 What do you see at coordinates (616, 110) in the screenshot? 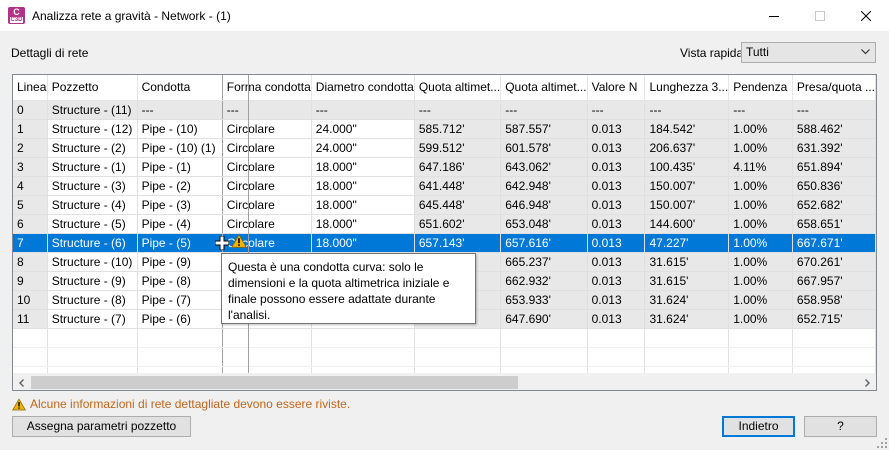
I see `cell-valore-n: ---` at bounding box center [616, 110].